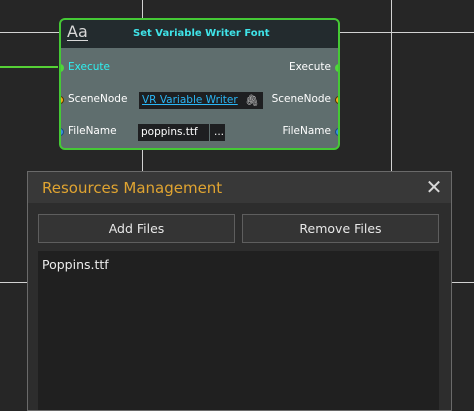  What do you see at coordinates (29, 67) in the screenshot?
I see `execute-wire` at bounding box center [29, 67].